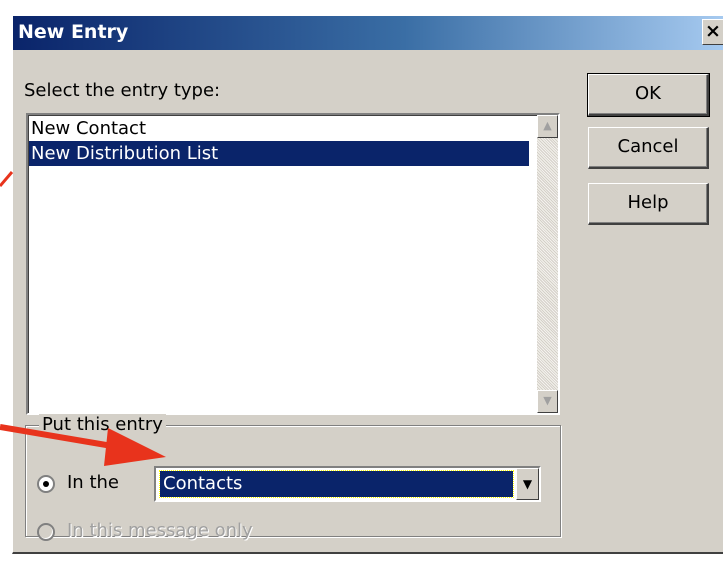  I want to click on radio-selected-dot-icon, so click(46, 484).